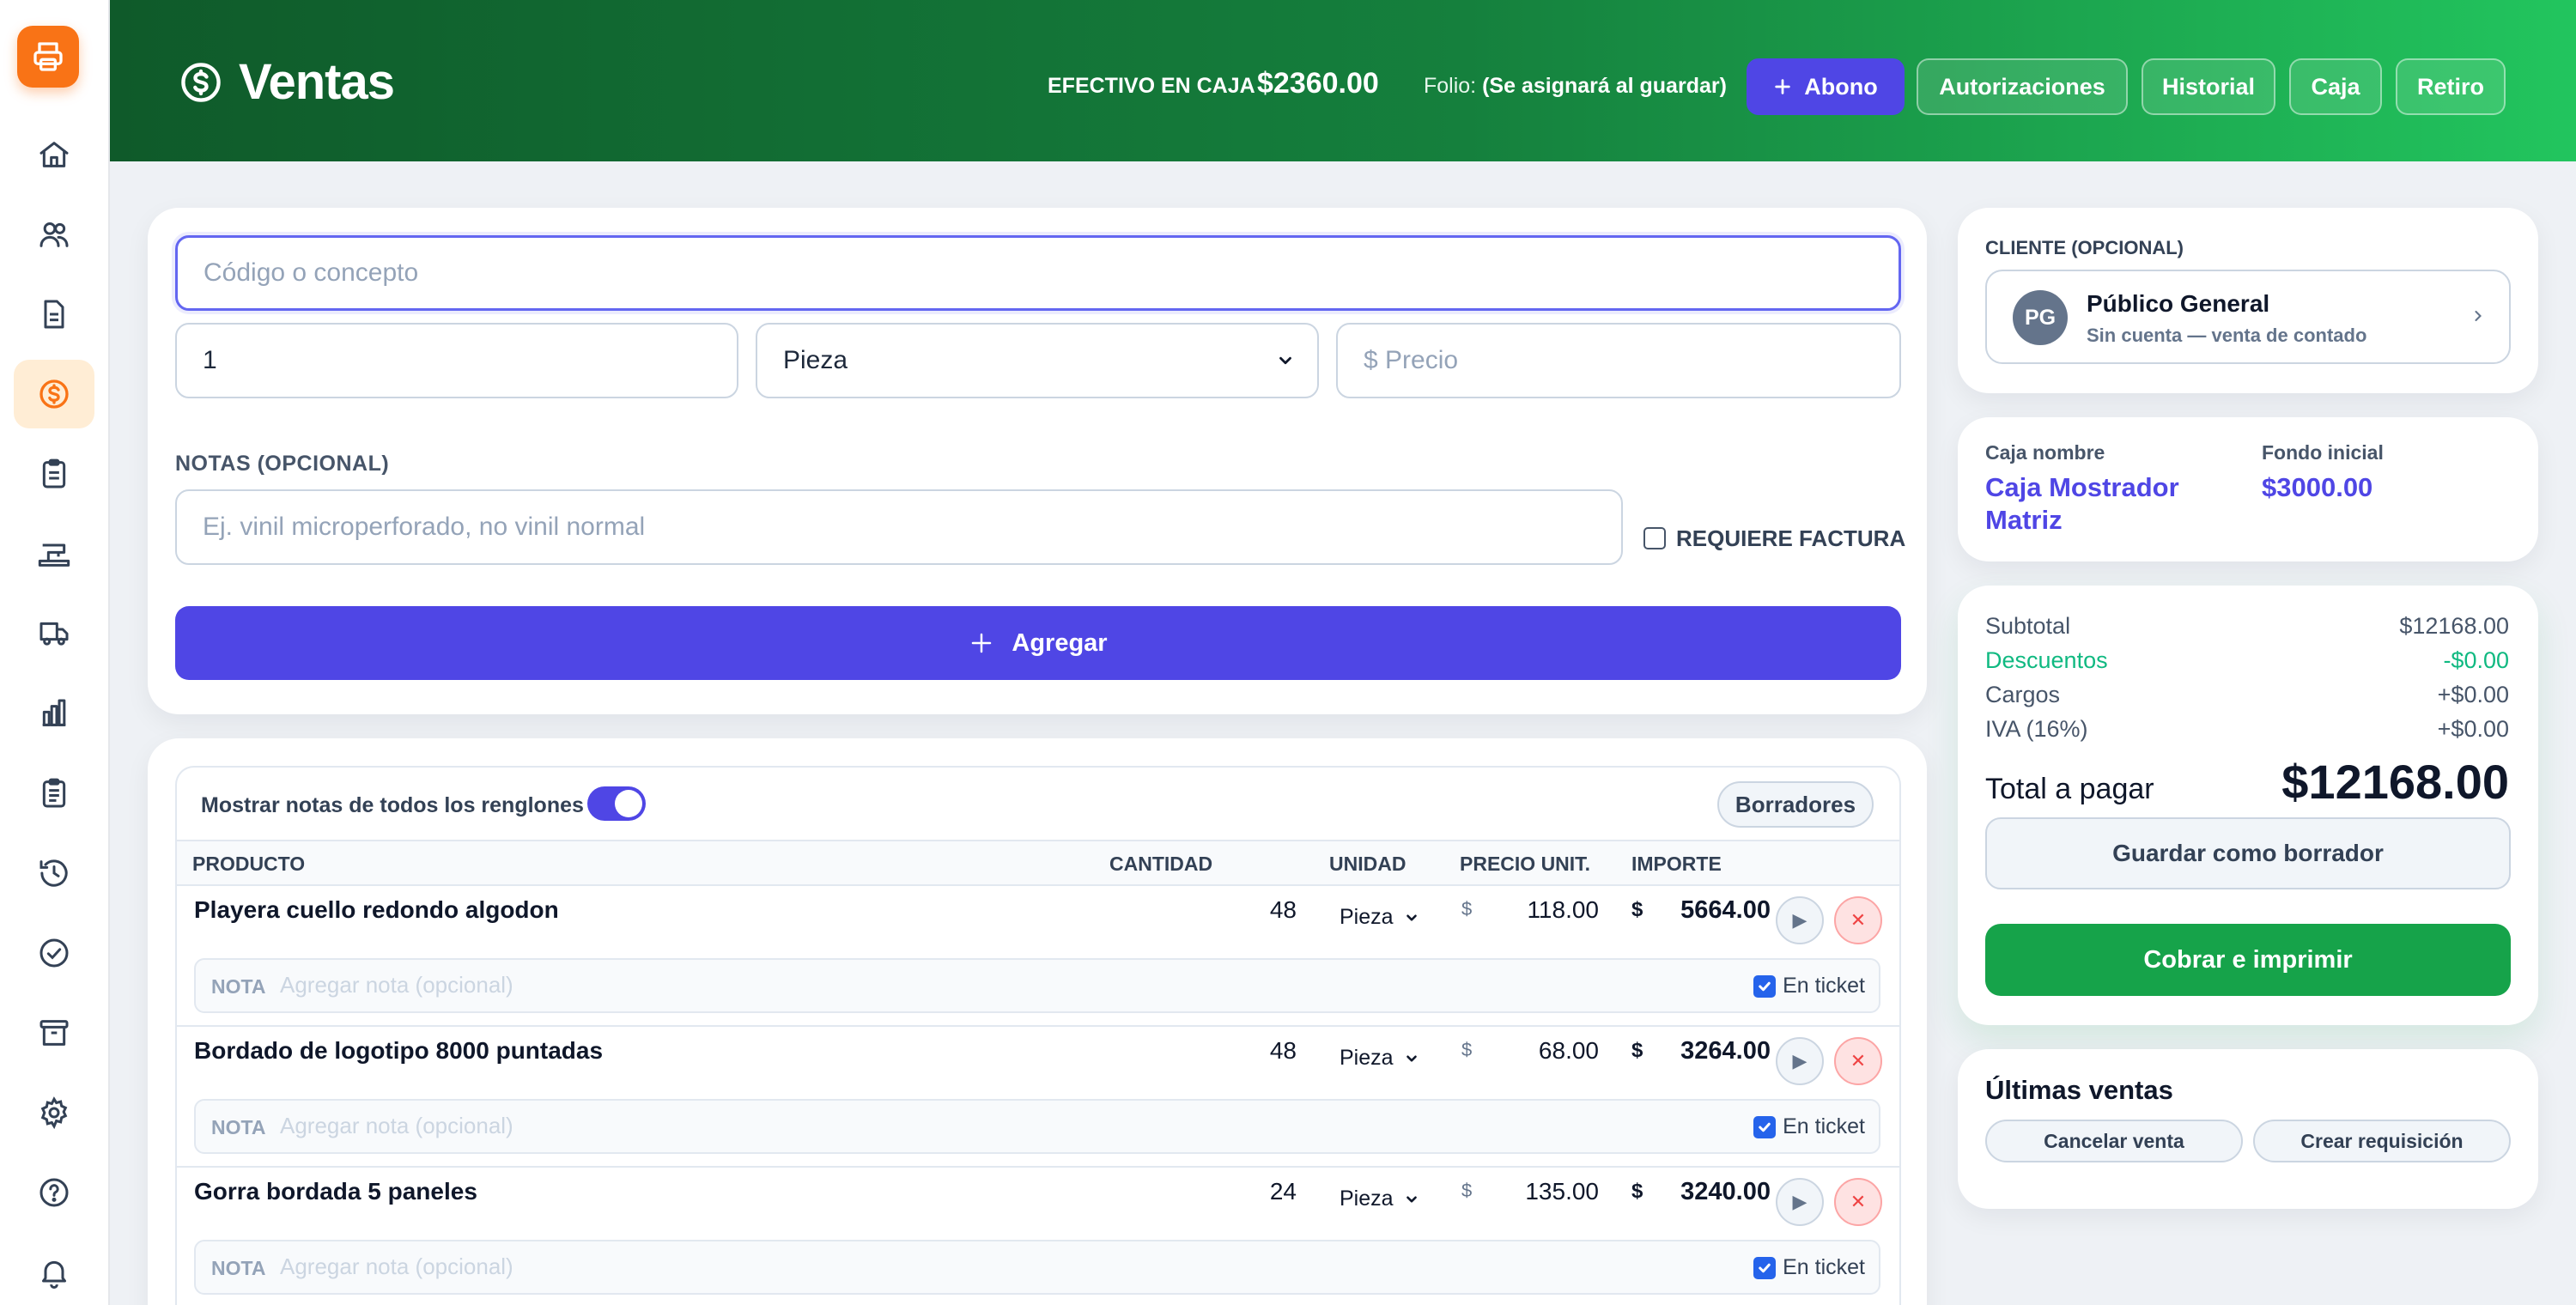 This screenshot has height=1305, width=2576. What do you see at coordinates (2045, 452) in the screenshot?
I see `register-name-label: Caja nombre` at bounding box center [2045, 452].